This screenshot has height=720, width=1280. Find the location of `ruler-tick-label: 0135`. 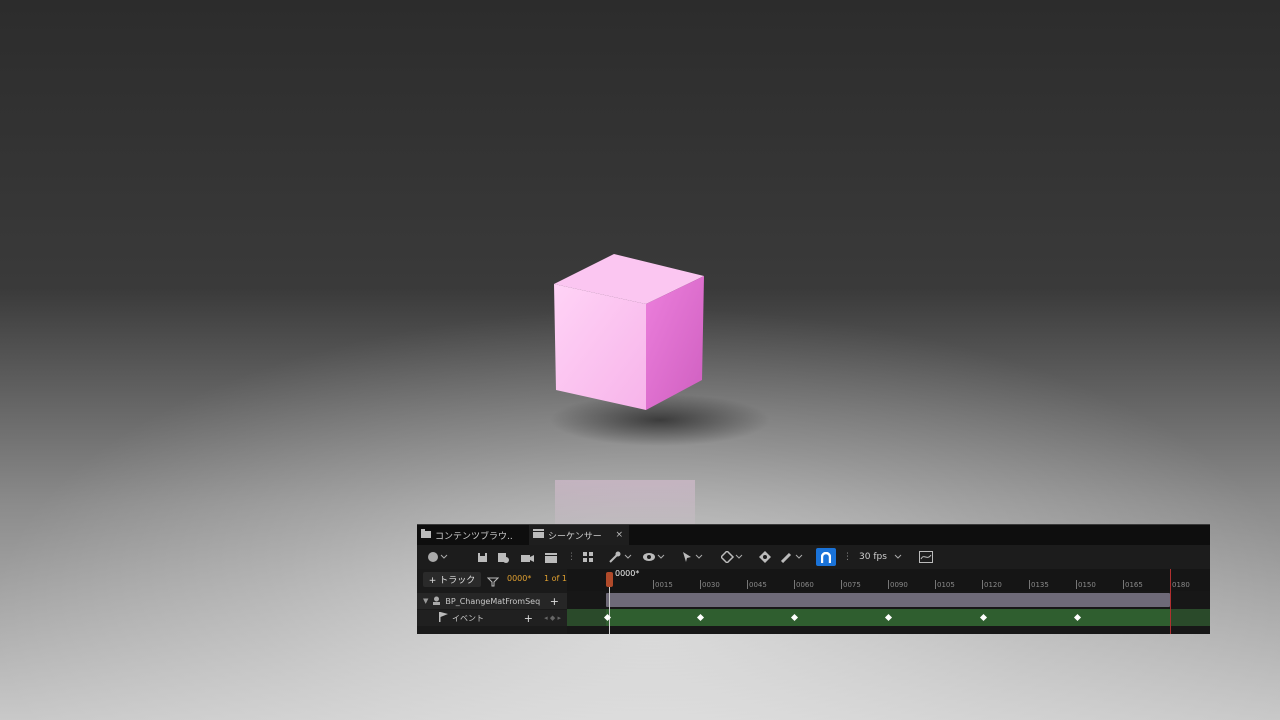

ruler-tick-label: 0135 is located at coordinates (1039, 584).